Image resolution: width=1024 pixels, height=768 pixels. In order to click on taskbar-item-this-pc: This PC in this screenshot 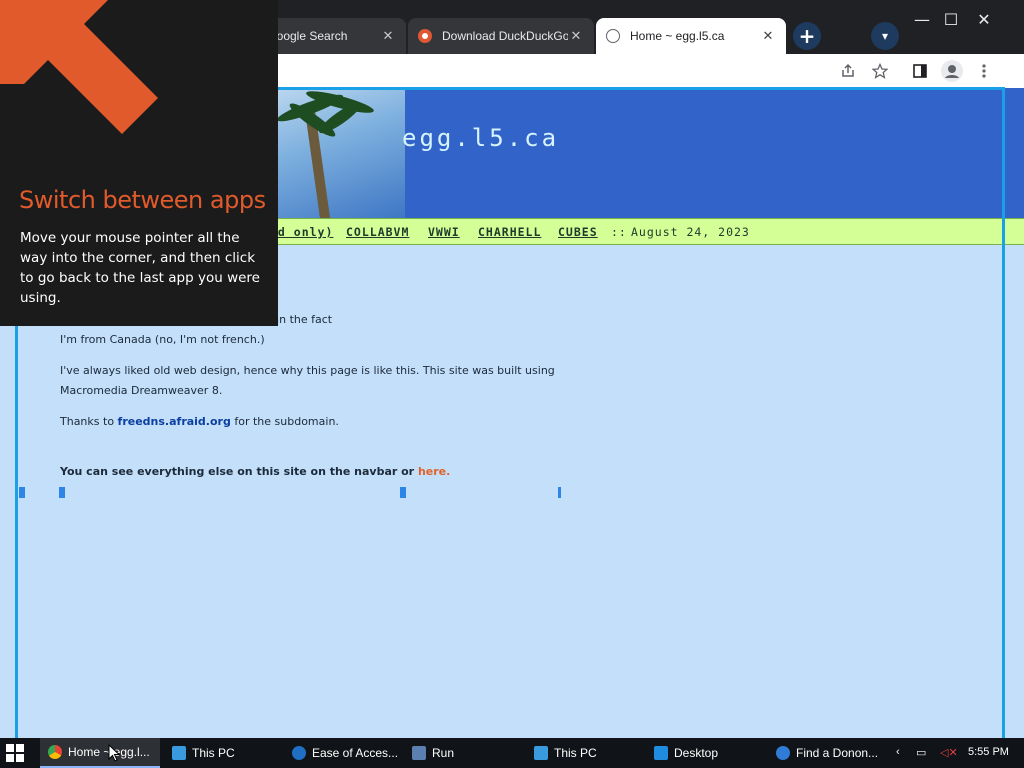, I will do `click(223, 753)`.